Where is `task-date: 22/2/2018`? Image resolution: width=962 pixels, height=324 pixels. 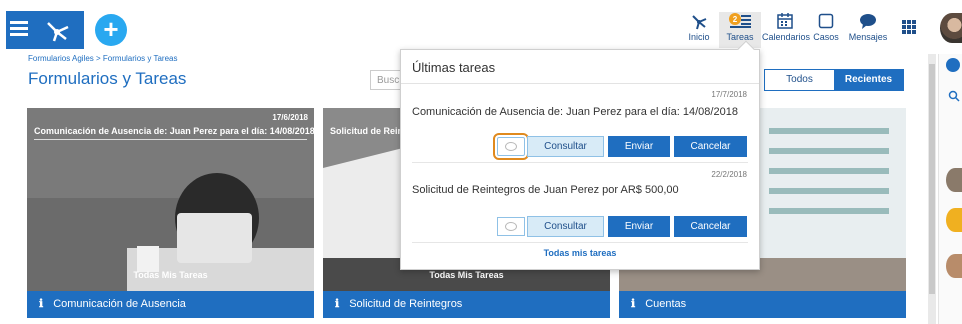 task-date: 22/2/2018 is located at coordinates (729, 174).